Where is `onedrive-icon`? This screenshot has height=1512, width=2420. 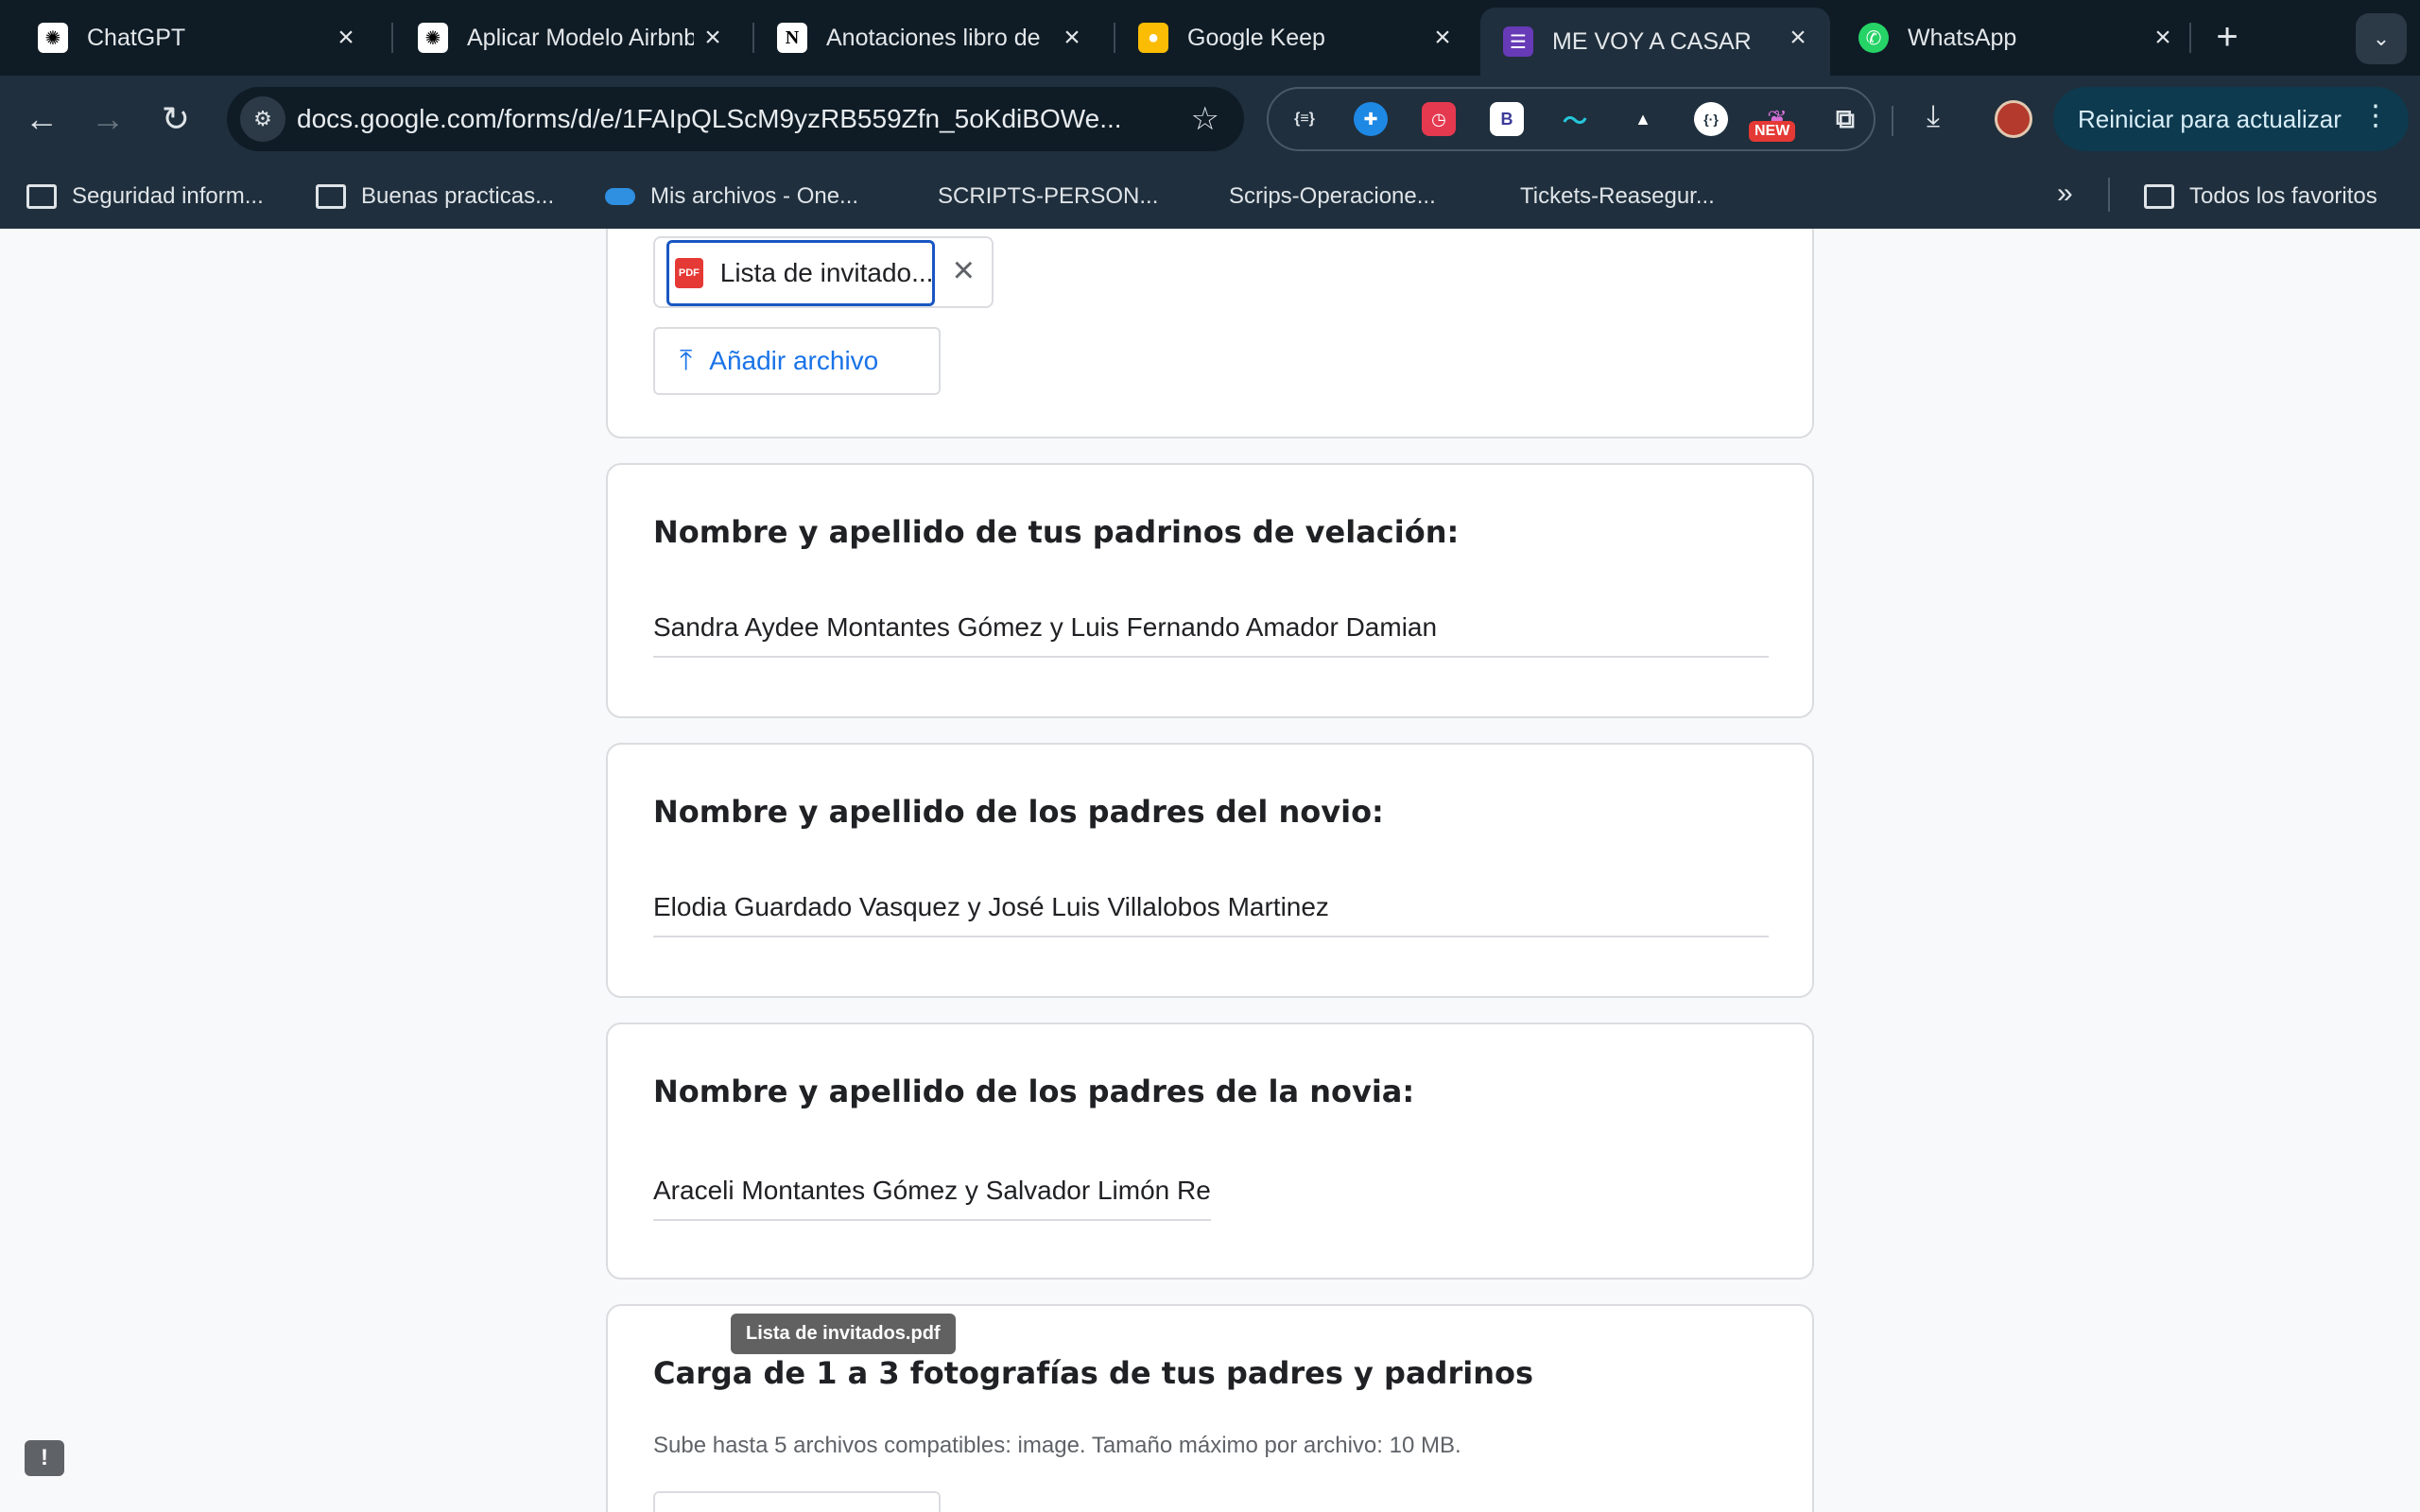
onedrive-icon is located at coordinates (620, 196).